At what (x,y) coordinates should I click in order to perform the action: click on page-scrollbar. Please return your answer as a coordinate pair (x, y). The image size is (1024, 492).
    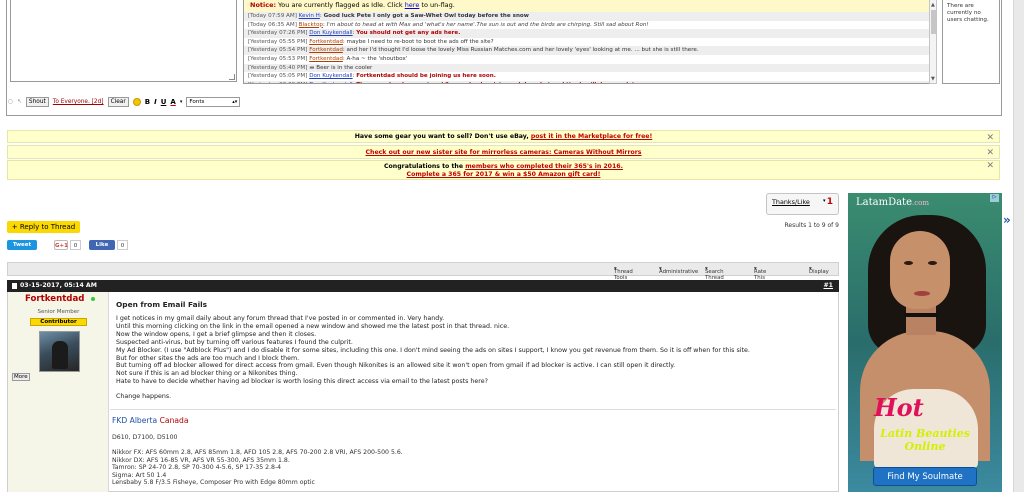
    Looking at the image, I should click on (1018, 246).